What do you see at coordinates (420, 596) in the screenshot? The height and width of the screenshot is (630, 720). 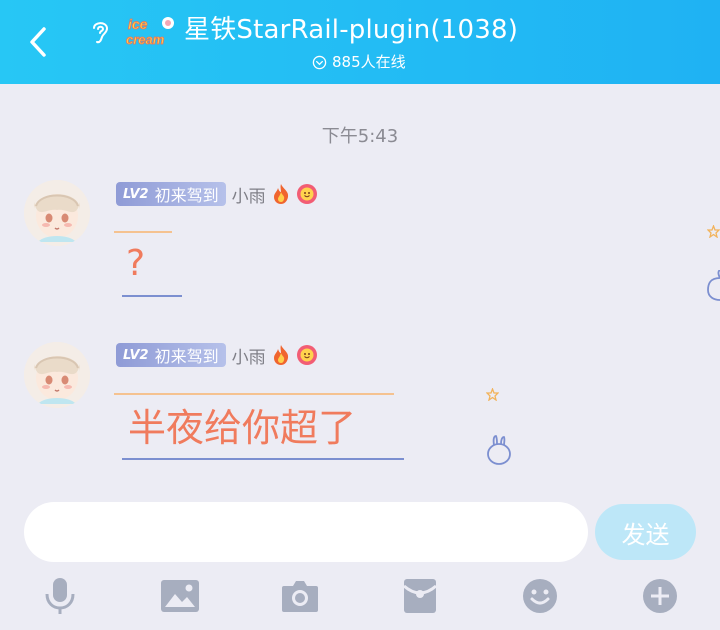 I see `red-packet-icon` at bounding box center [420, 596].